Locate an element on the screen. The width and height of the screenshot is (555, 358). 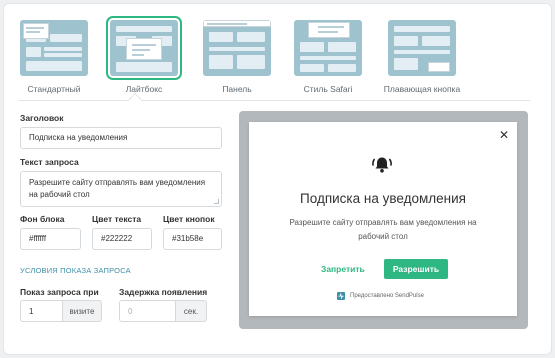
show-on-visit-label: Показ запроса при is located at coordinates (59, 292).